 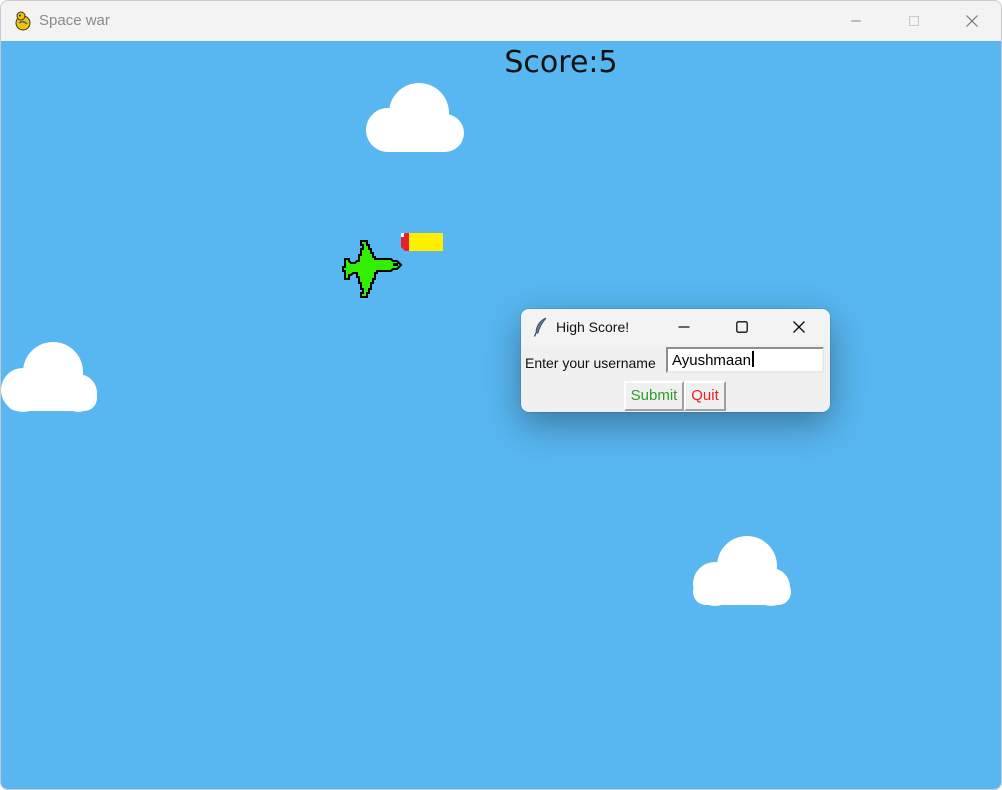 I want to click on player-plane, so click(x=372, y=269).